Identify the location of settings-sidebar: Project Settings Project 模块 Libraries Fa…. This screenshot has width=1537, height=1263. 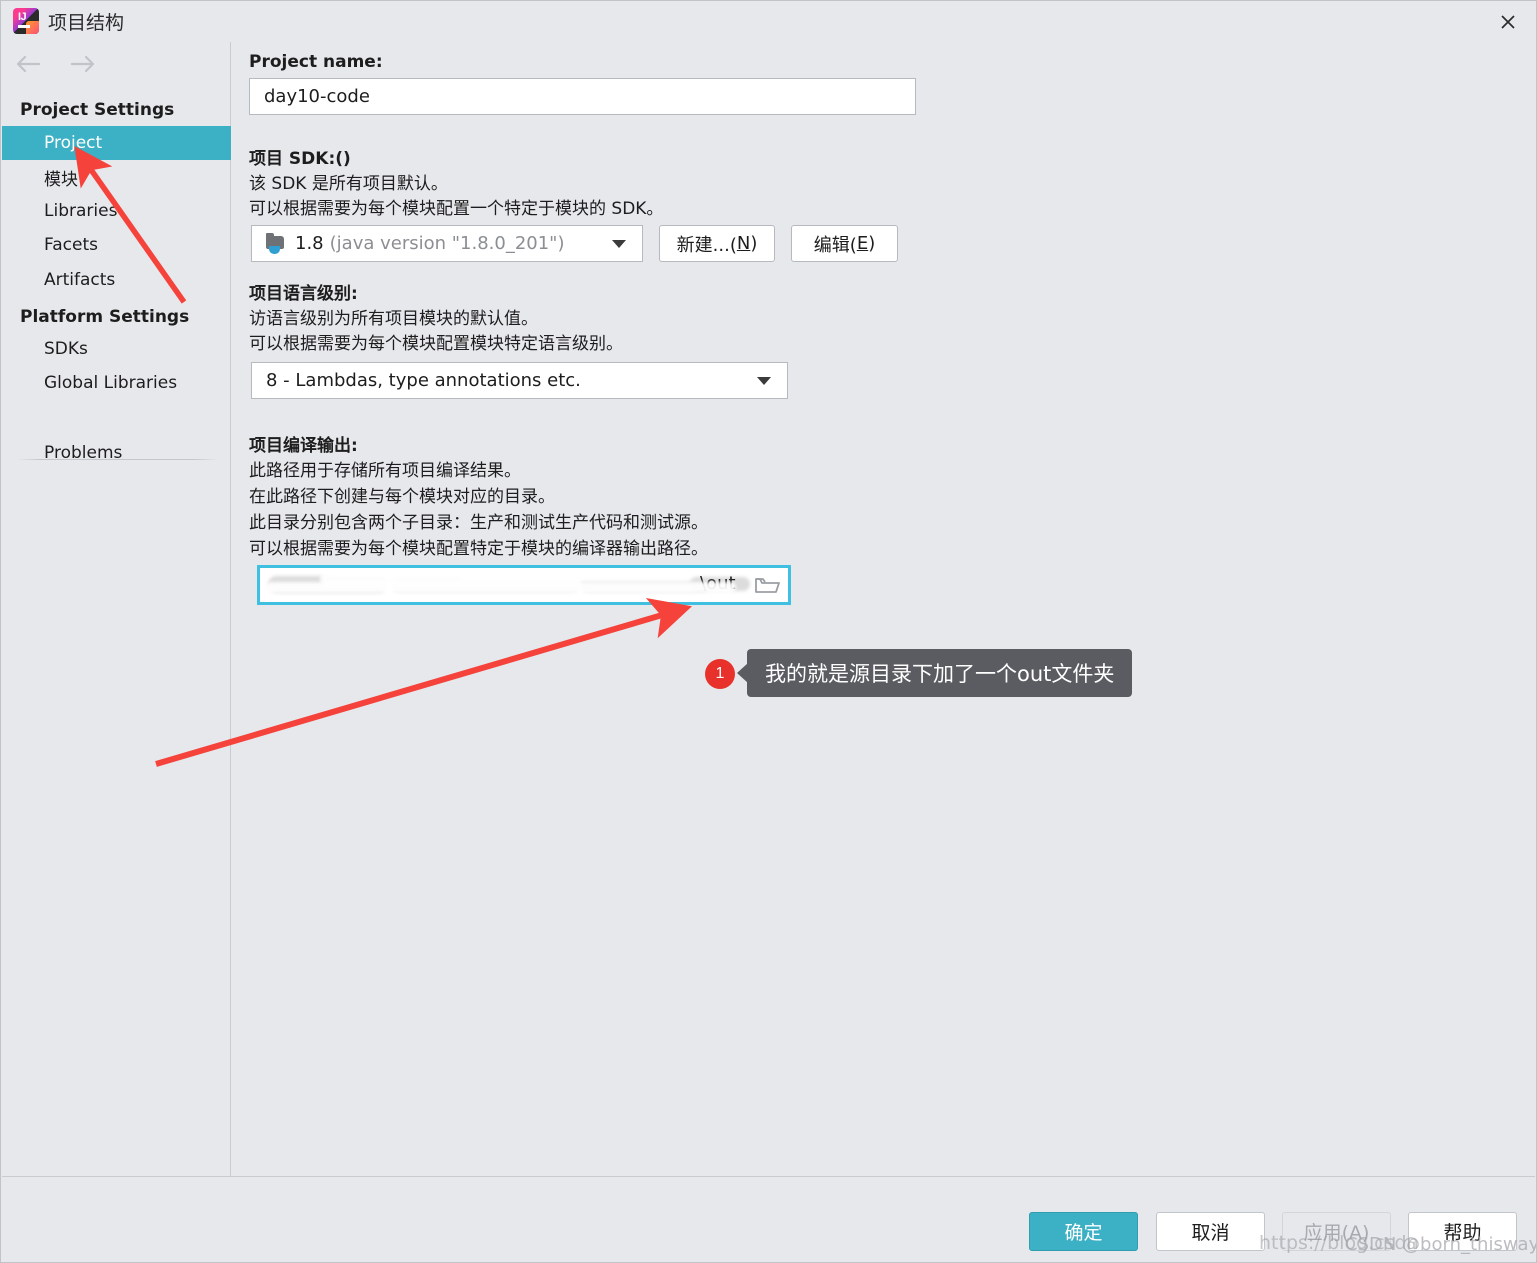
(116, 610).